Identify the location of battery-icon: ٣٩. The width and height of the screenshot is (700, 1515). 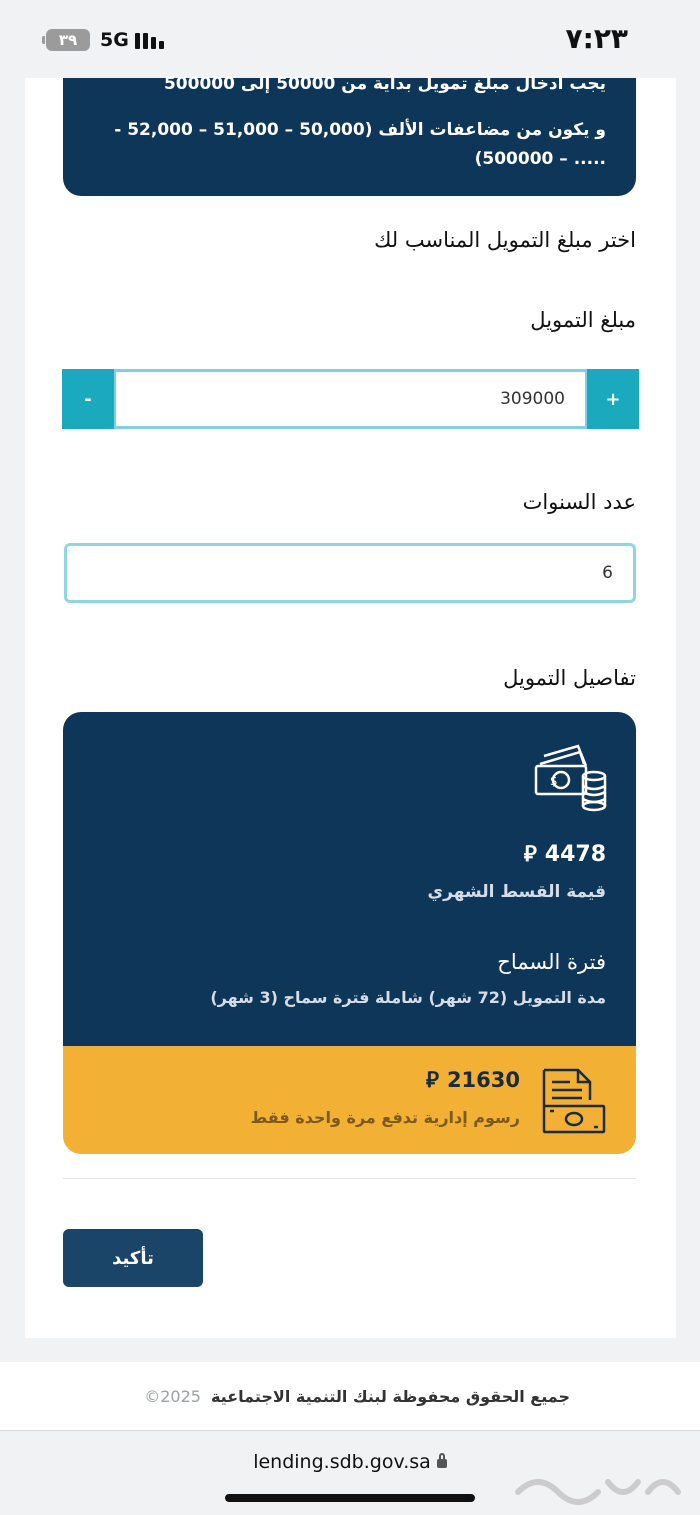
(66, 40).